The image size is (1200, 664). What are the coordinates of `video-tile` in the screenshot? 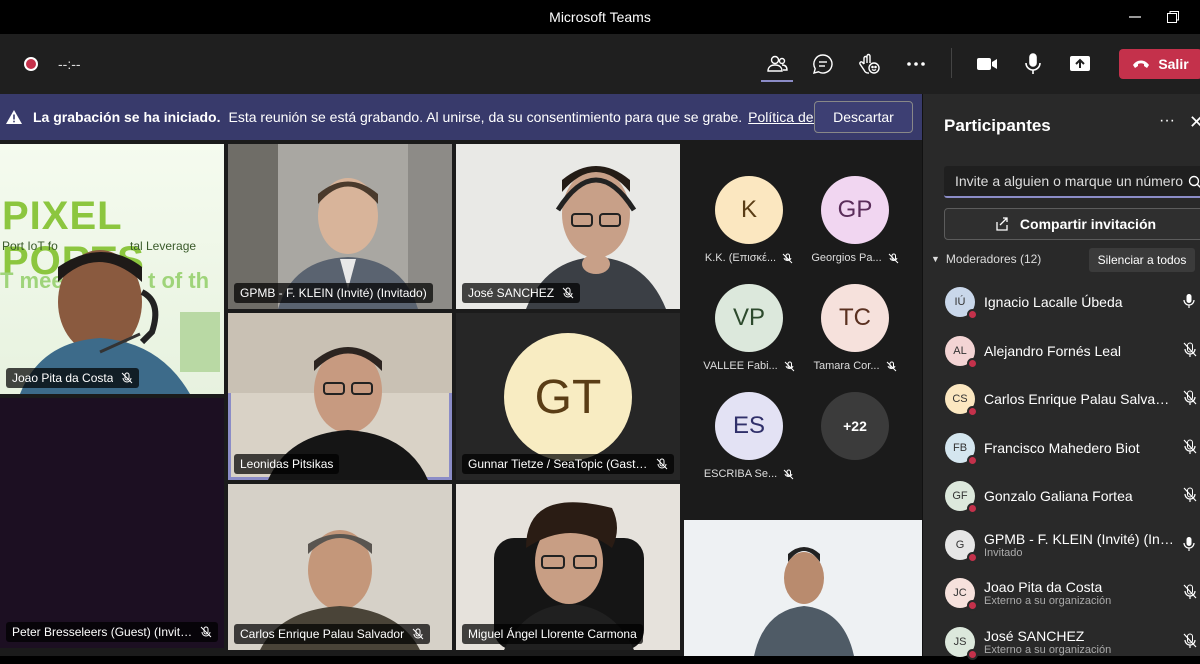 It's located at (803, 588).